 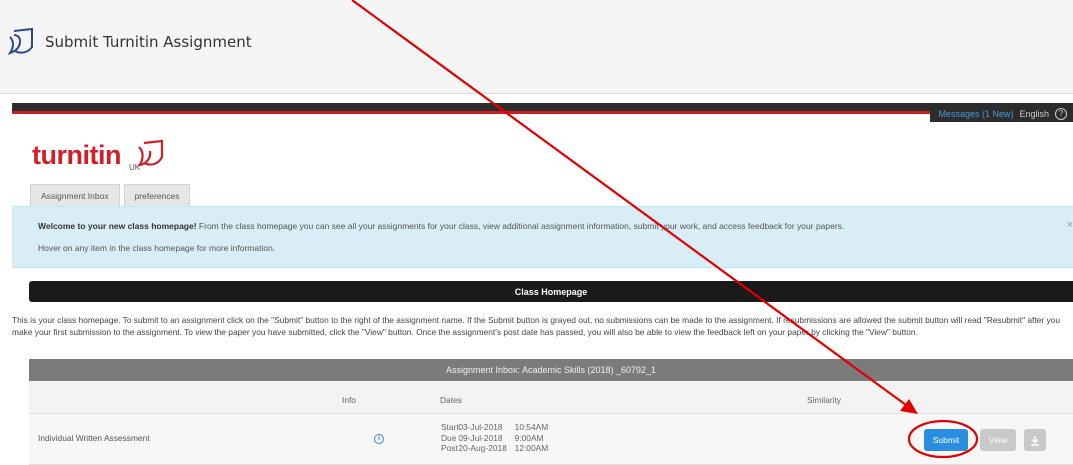 I want to click on column-info: Info, so click(x=349, y=400).